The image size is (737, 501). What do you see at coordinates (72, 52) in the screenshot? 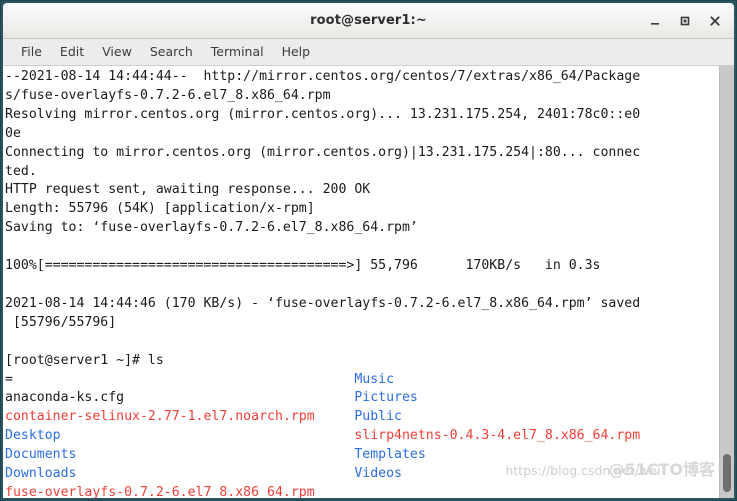
I see `menu-item-edit: Edit` at bounding box center [72, 52].